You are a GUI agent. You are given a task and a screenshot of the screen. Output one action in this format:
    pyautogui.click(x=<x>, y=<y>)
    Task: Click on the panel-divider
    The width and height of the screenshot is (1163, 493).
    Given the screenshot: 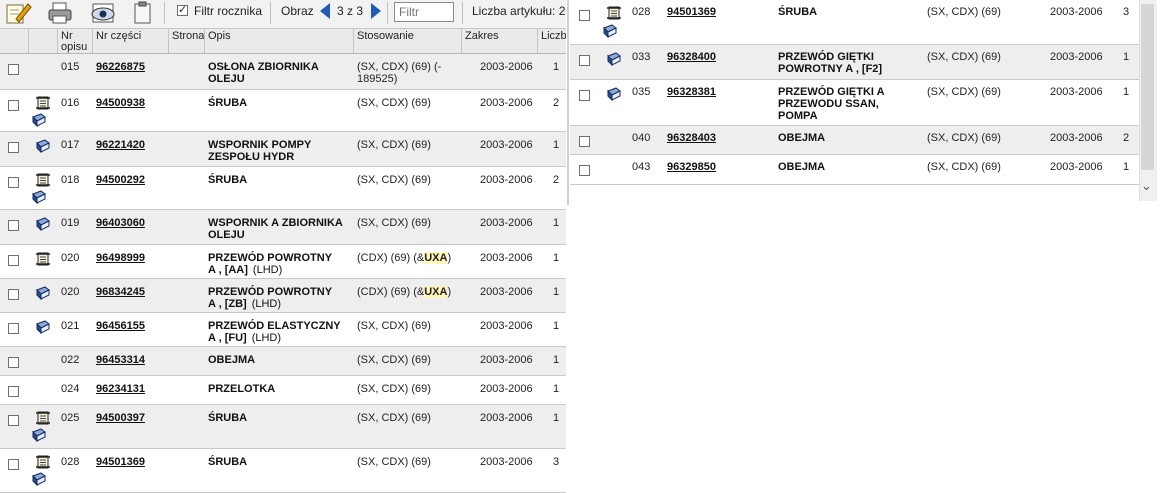 What is the action you would take?
    pyautogui.click(x=568, y=102)
    